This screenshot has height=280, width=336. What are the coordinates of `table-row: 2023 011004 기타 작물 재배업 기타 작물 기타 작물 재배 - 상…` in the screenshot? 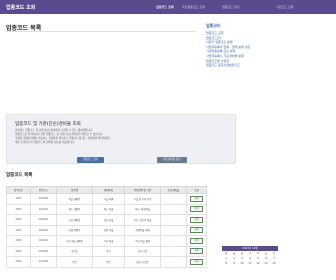 It's located at (106, 241).